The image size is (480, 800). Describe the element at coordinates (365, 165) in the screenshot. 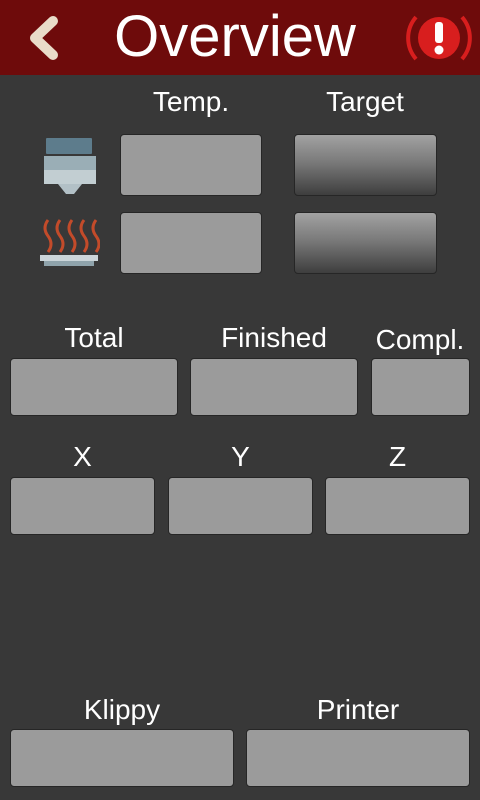

I see `extruder-target-button` at that location.